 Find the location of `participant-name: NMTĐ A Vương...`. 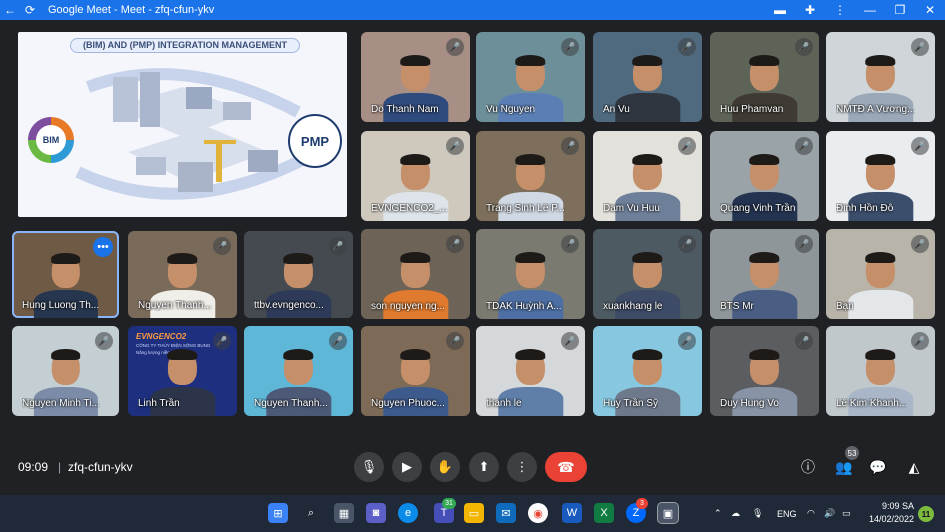

participant-name: NMTĐ A Vương... is located at coordinates (876, 109).